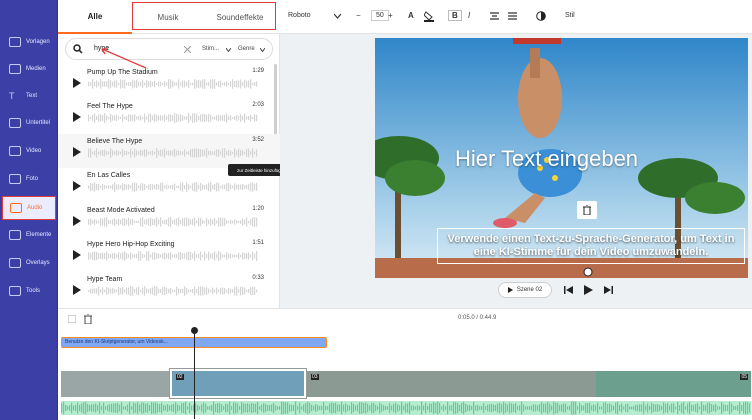 This screenshot has width=752, height=420. What do you see at coordinates (122, 72) in the screenshot?
I see `track-title: Pump Up The Stadium` at bounding box center [122, 72].